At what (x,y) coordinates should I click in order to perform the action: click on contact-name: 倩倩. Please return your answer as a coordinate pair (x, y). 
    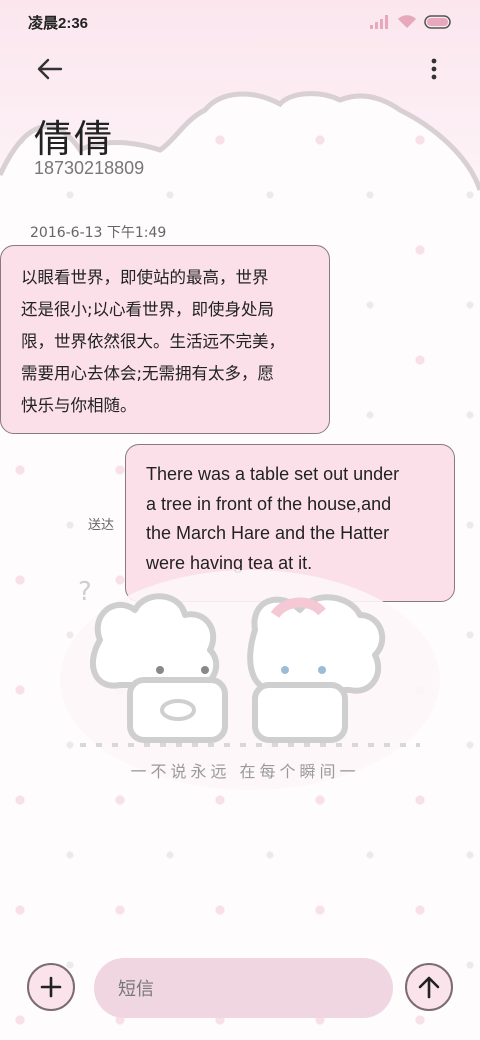
    Looking at the image, I should click on (74, 139).